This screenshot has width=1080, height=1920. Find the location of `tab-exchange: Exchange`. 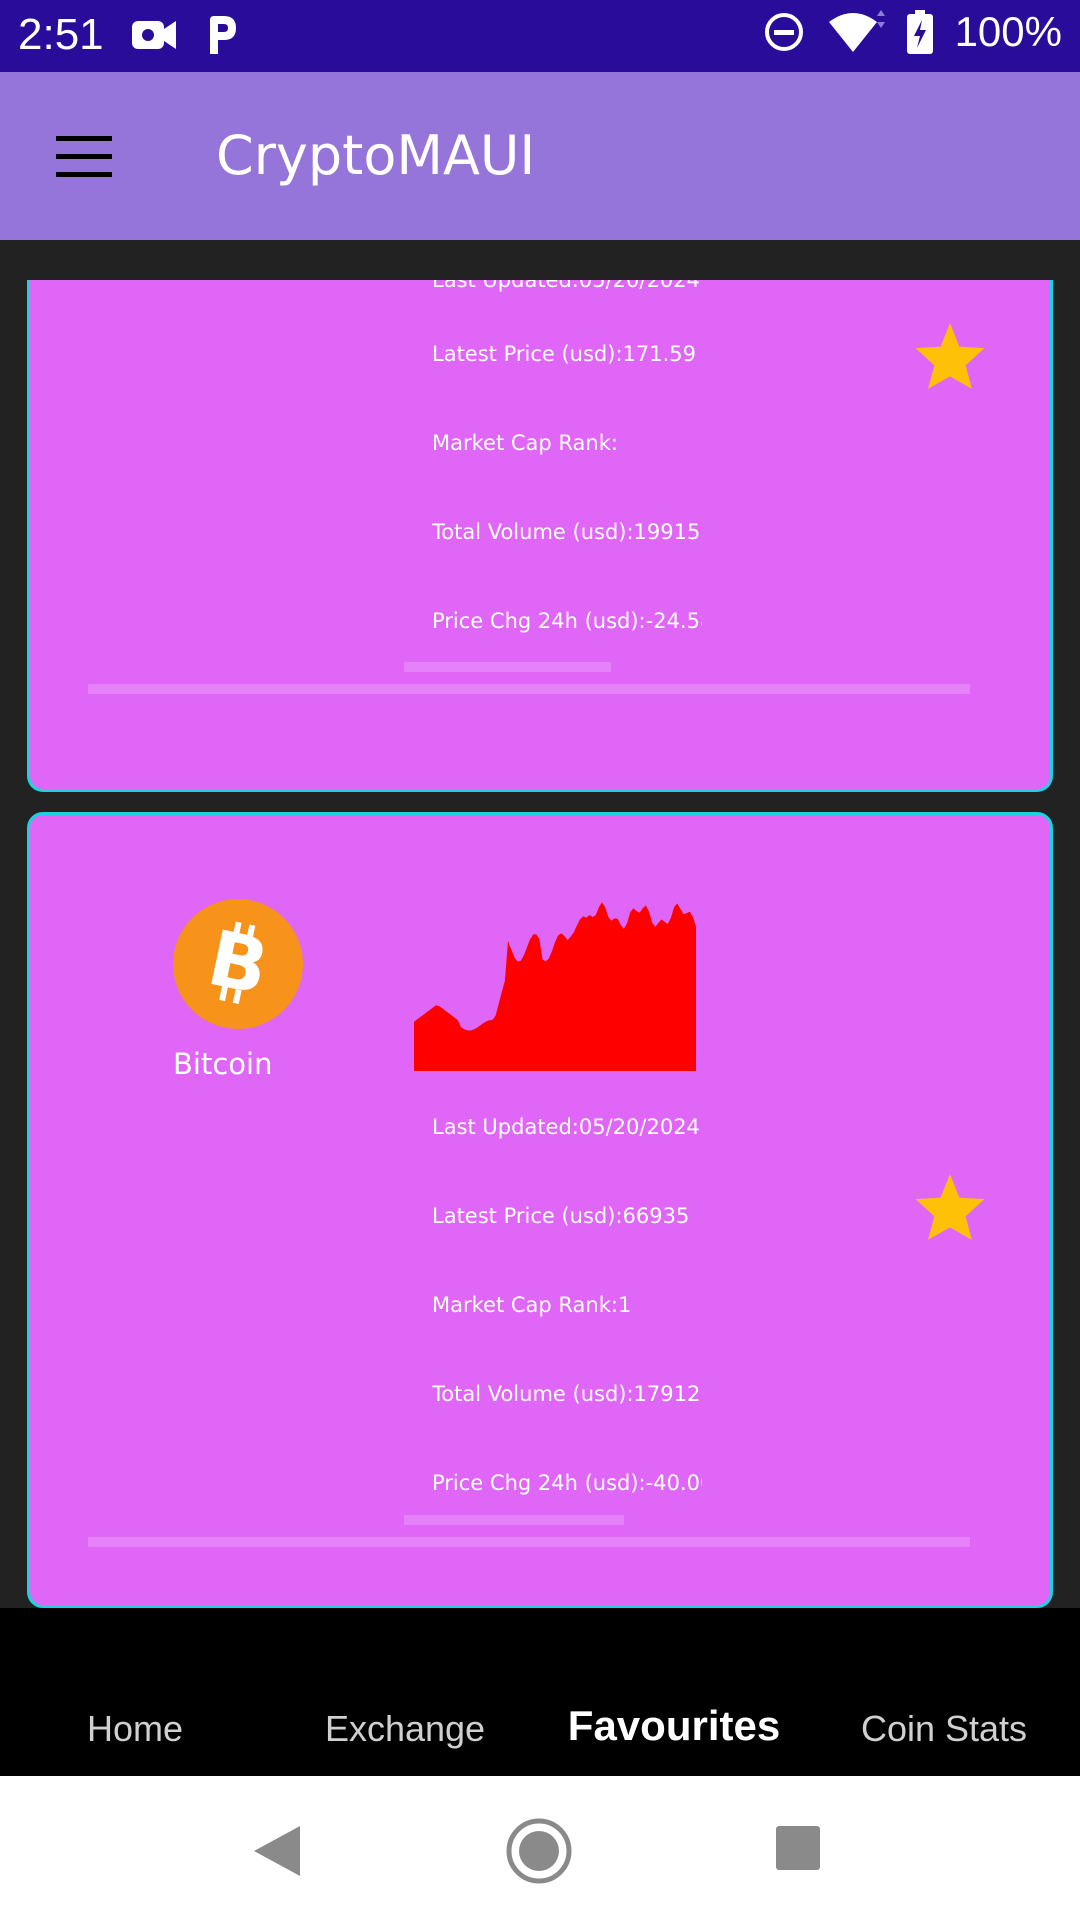

tab-exchange: Exchange is located at coordinates (405, 1729).